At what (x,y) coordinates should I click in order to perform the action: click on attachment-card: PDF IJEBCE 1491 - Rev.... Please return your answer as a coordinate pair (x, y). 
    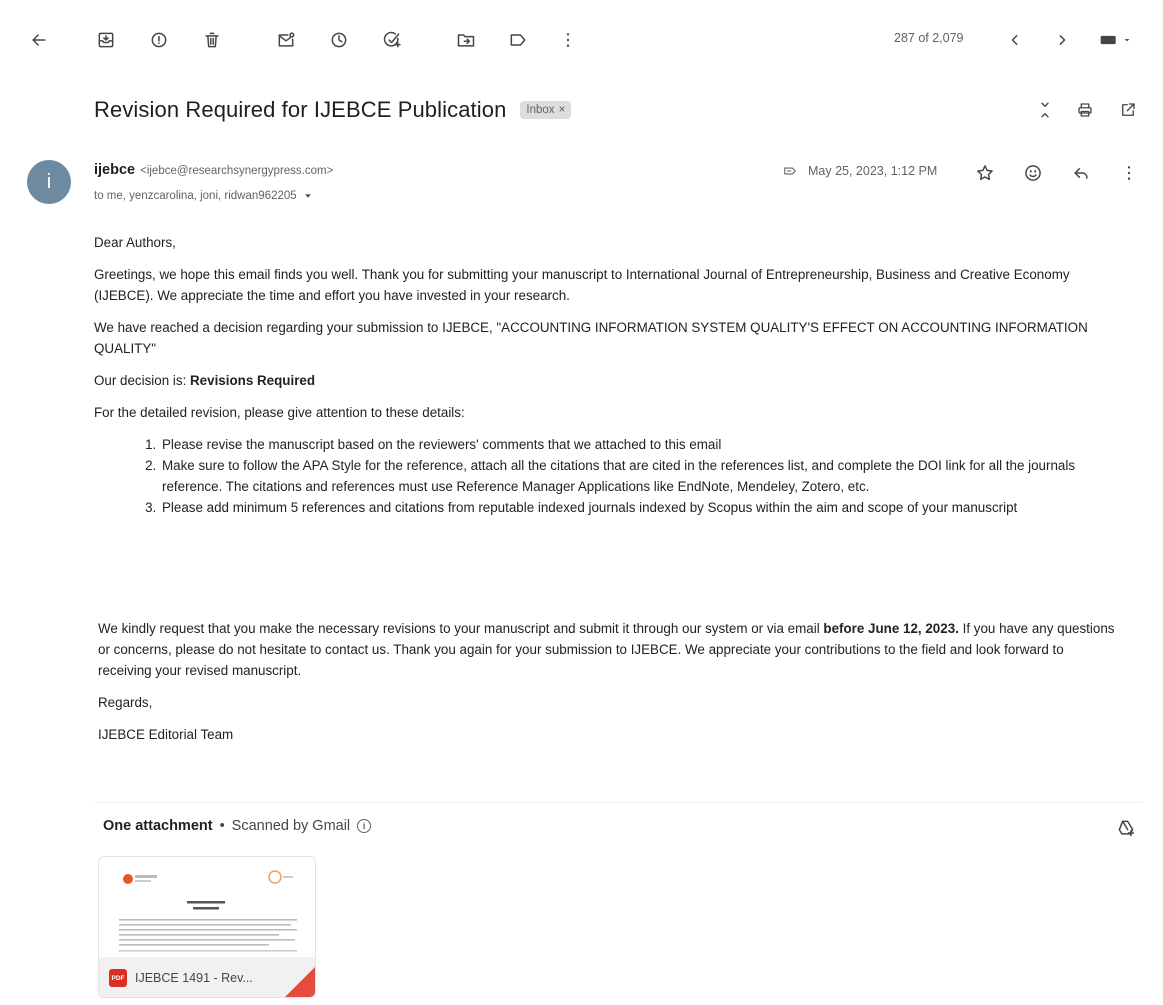
    Looking at the image, I should click on (207, 927).